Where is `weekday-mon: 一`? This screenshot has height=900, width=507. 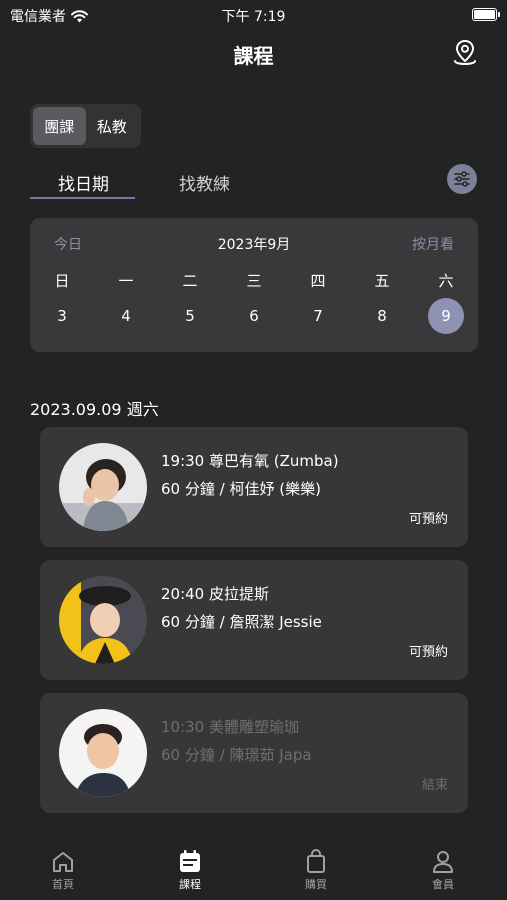
weekday-mon: 一 is located at coordinates (126, 281).